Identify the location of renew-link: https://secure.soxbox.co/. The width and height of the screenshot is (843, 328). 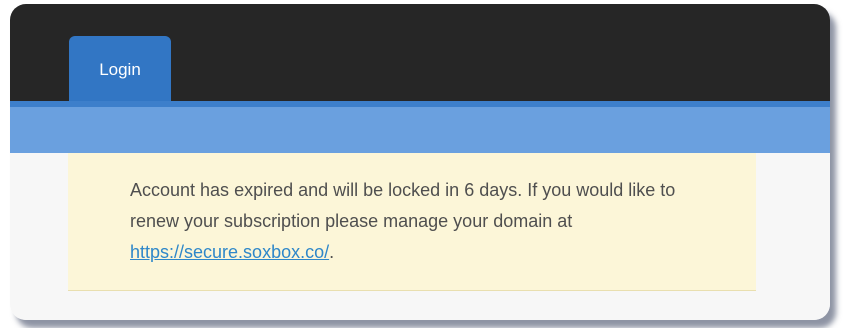
(229, 252).